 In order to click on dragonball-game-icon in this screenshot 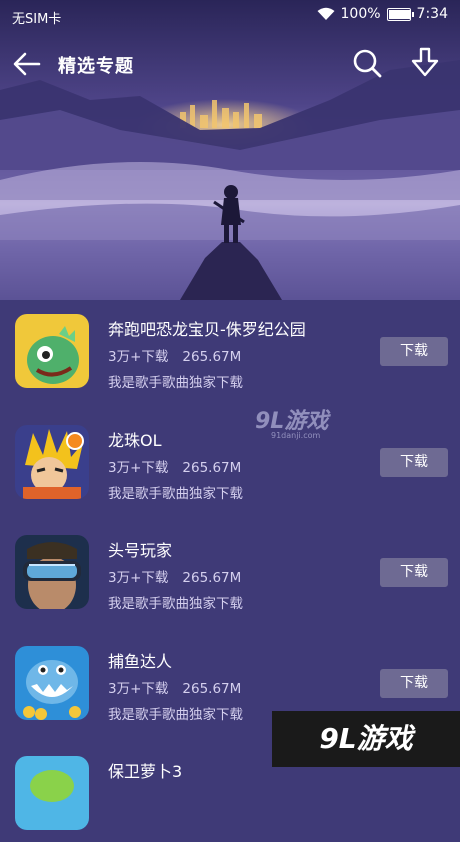, I will do `click(52, 462)`.